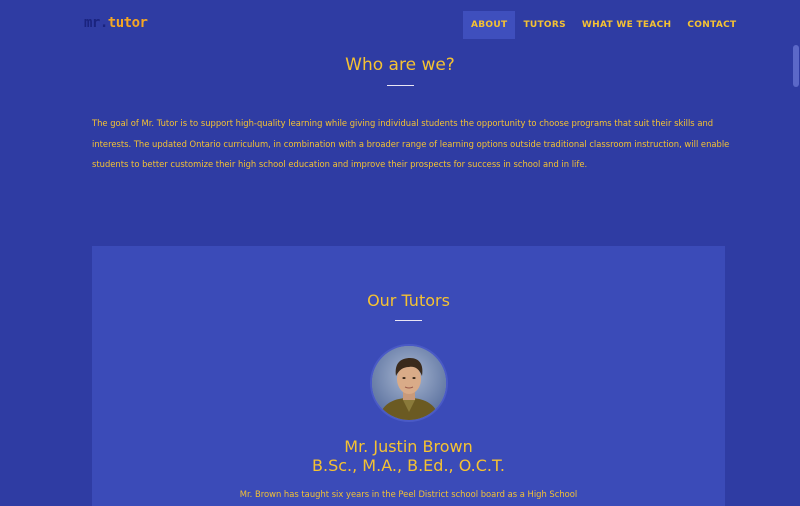  I want to click on site-logo: mr.tutor, so click(116, 23).